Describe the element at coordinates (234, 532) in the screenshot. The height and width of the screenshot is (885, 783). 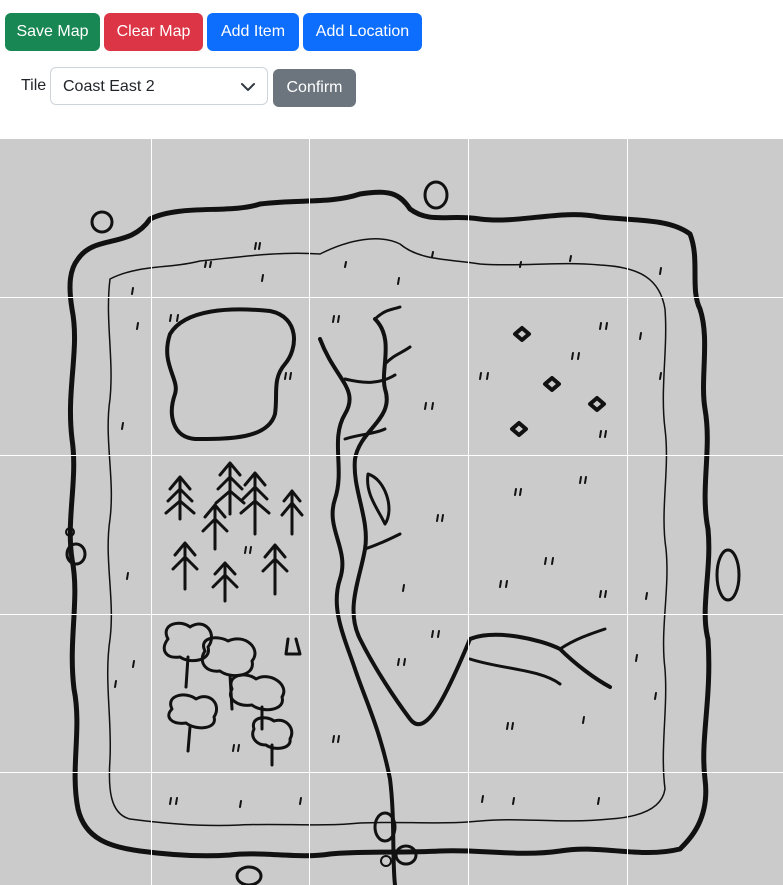
I see `pine-forest` at that location.